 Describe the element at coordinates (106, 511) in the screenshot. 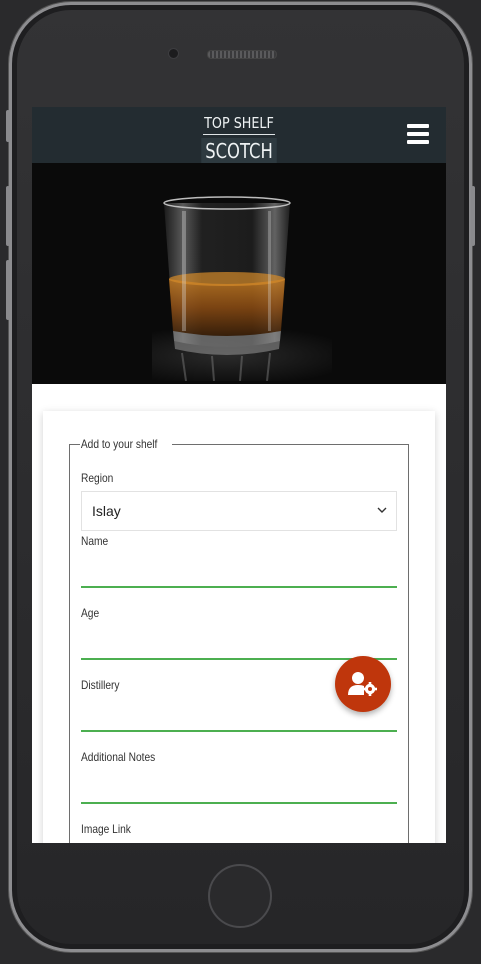

I see `region-select-value: Islay` at that location.